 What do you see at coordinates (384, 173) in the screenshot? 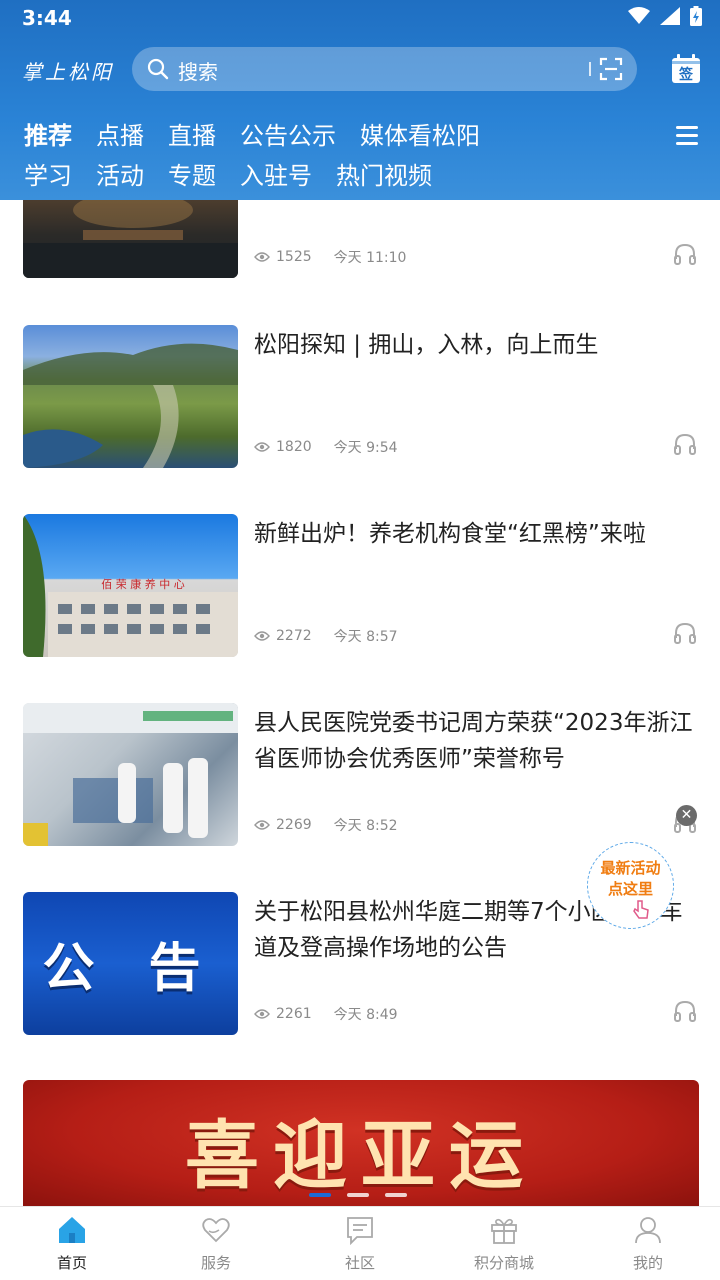
I see `nav-tab-hot-videos: 热门视频` at bounding box center [384, 173].